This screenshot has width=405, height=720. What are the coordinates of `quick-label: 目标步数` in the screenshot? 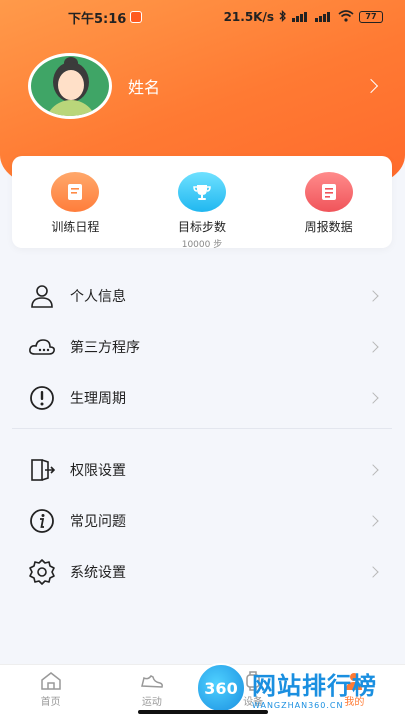 It's located at (201, 227).